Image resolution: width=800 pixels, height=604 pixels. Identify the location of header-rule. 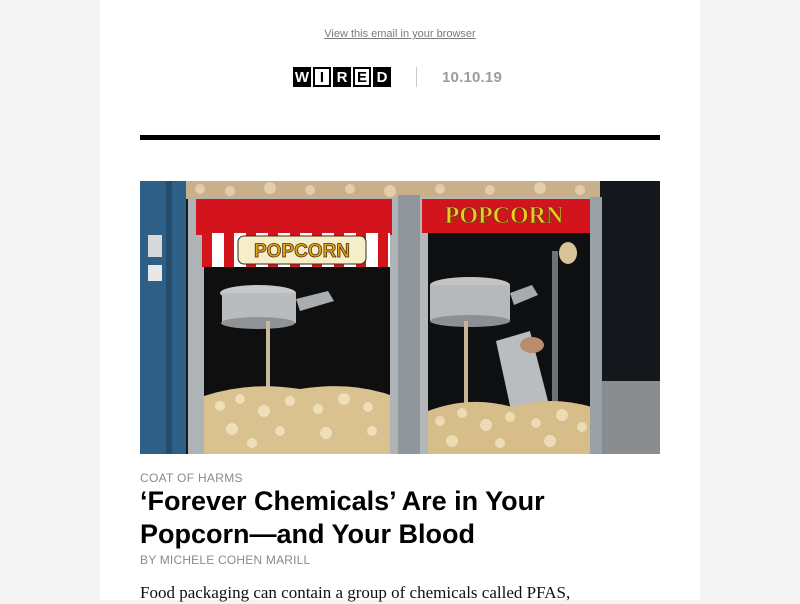
(400, 137).